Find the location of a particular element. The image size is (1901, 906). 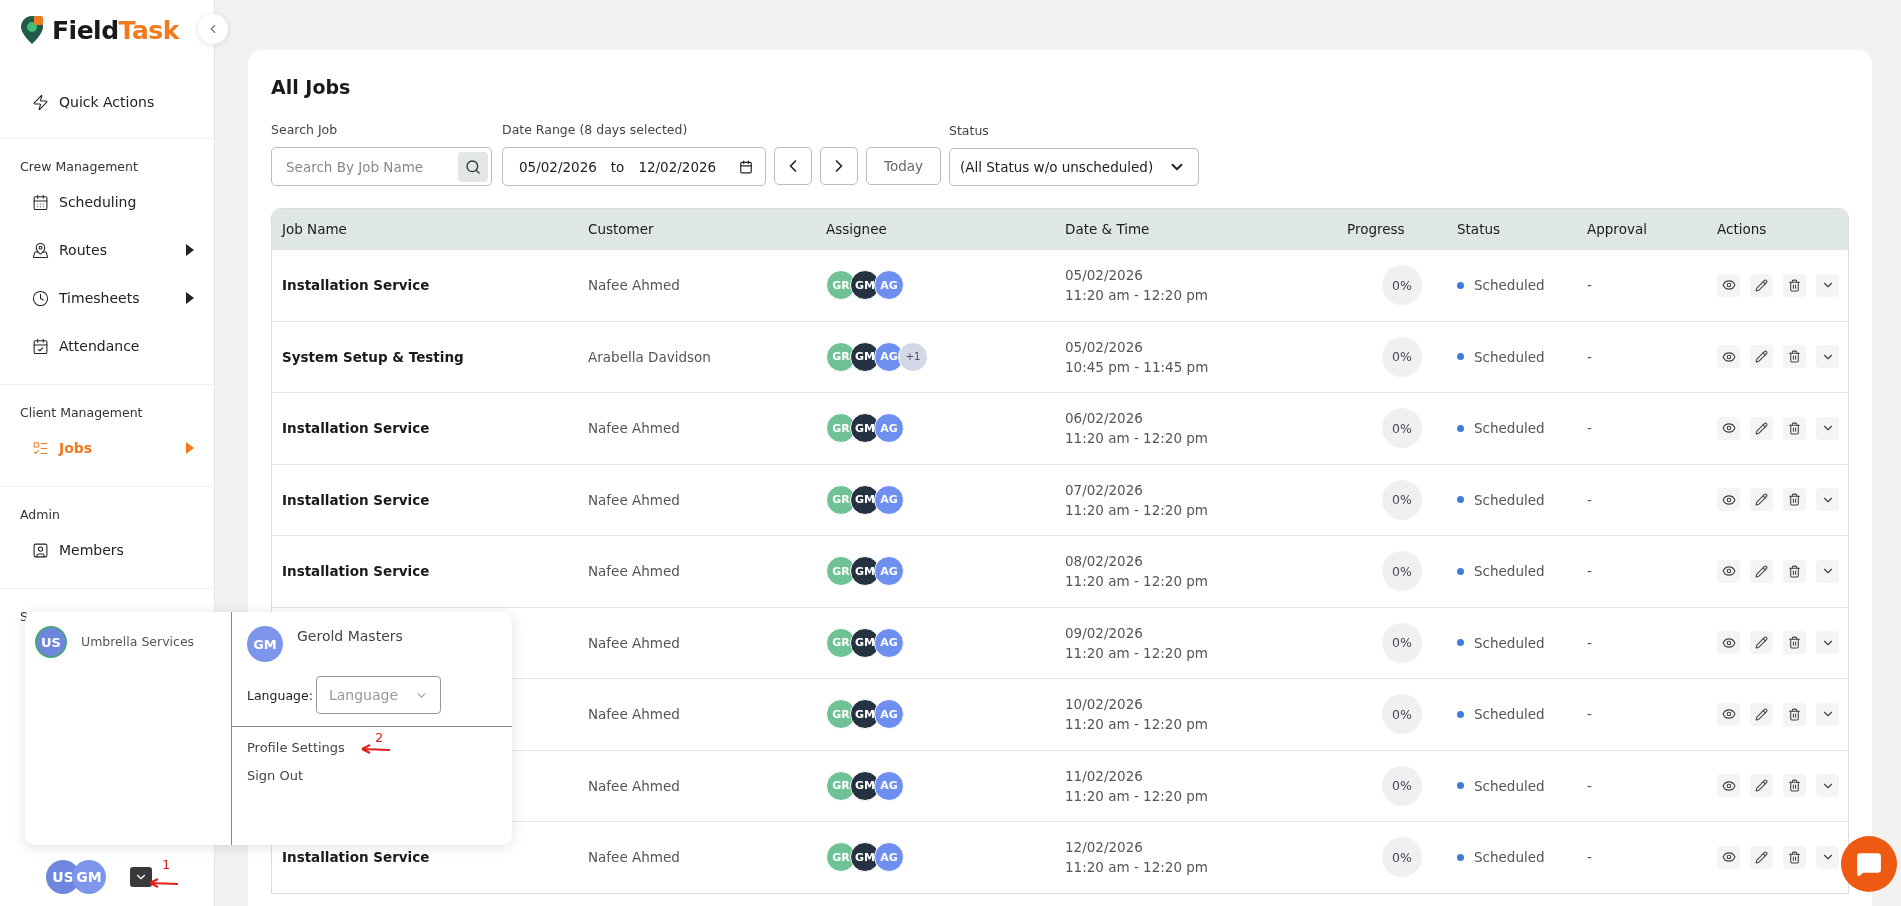

more-assignees: +1 is located at coordinates (913, 356).